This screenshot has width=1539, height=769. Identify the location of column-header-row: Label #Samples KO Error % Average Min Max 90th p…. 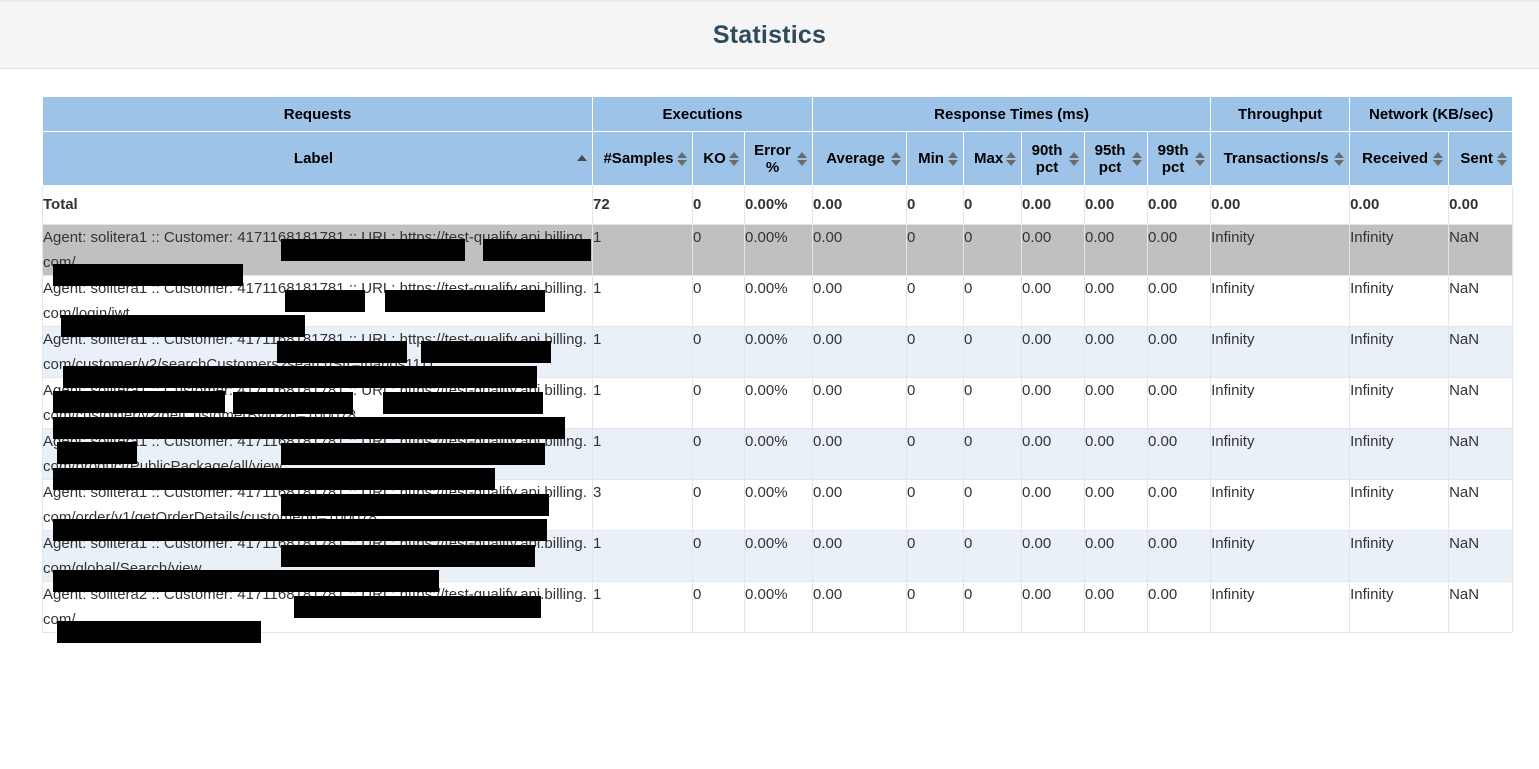
(778, 158).